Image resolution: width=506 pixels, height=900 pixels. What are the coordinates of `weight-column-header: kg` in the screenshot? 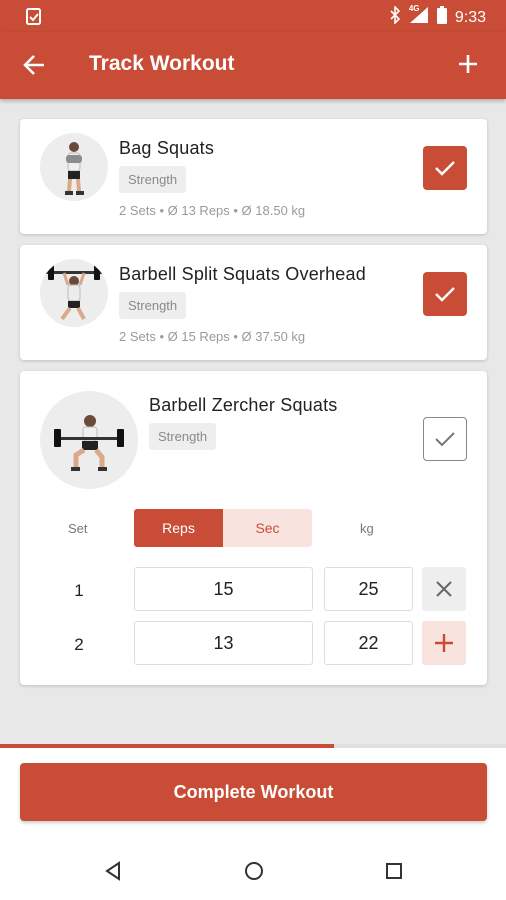 It's located at (367, 528).